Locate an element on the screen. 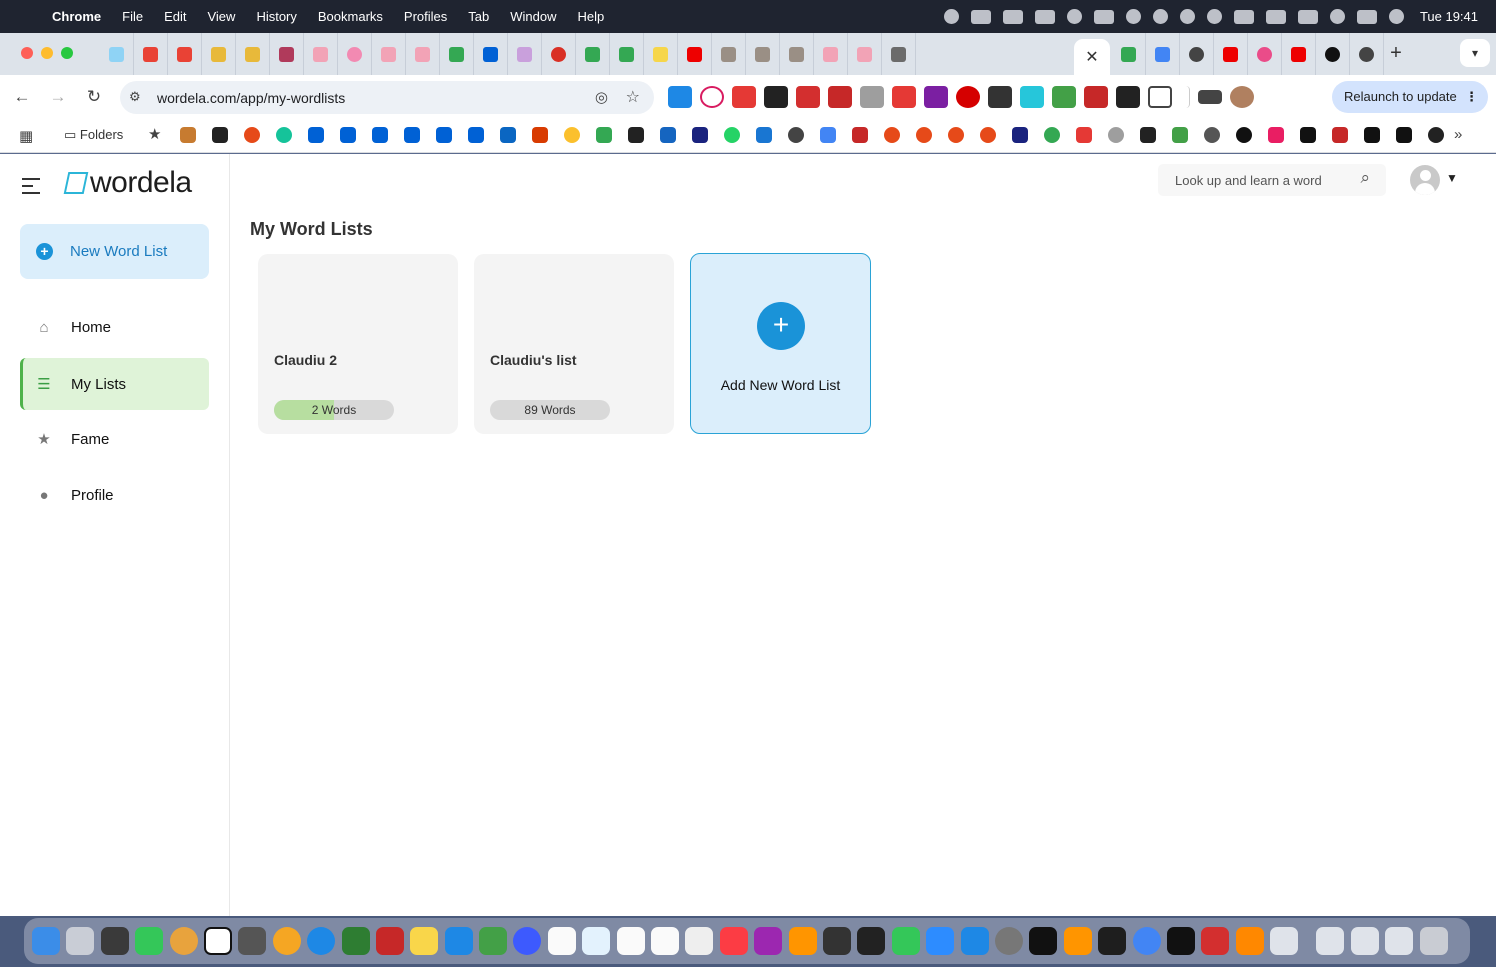  maps-icon is located at coordinates (604, 135).